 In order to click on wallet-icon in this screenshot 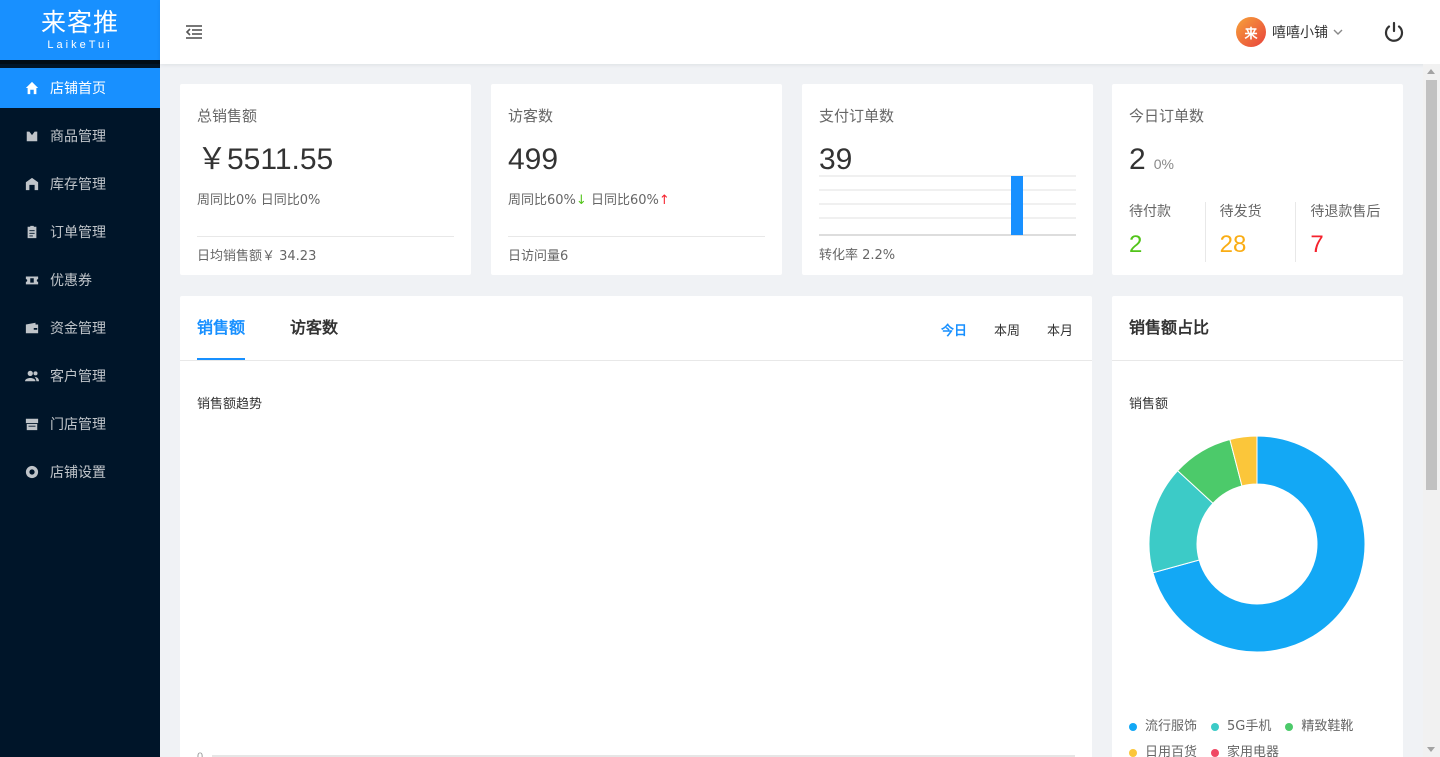, I will do `click(32, 328)`.